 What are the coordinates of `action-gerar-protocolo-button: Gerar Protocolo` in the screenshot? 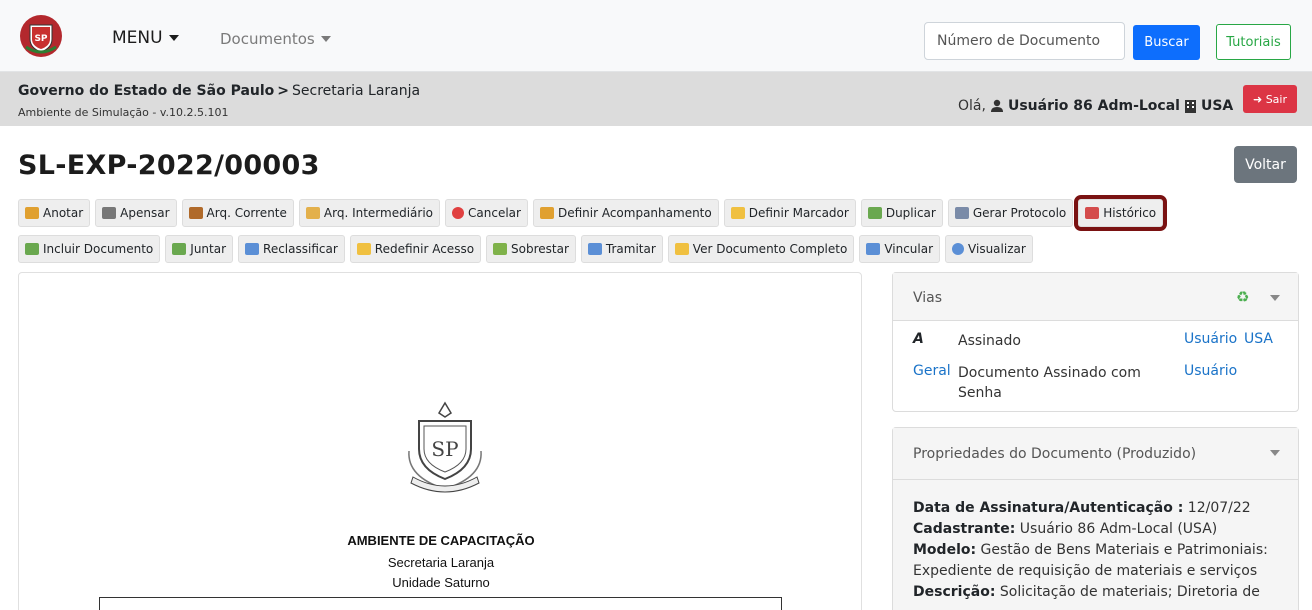 It's located at (1010, 213).